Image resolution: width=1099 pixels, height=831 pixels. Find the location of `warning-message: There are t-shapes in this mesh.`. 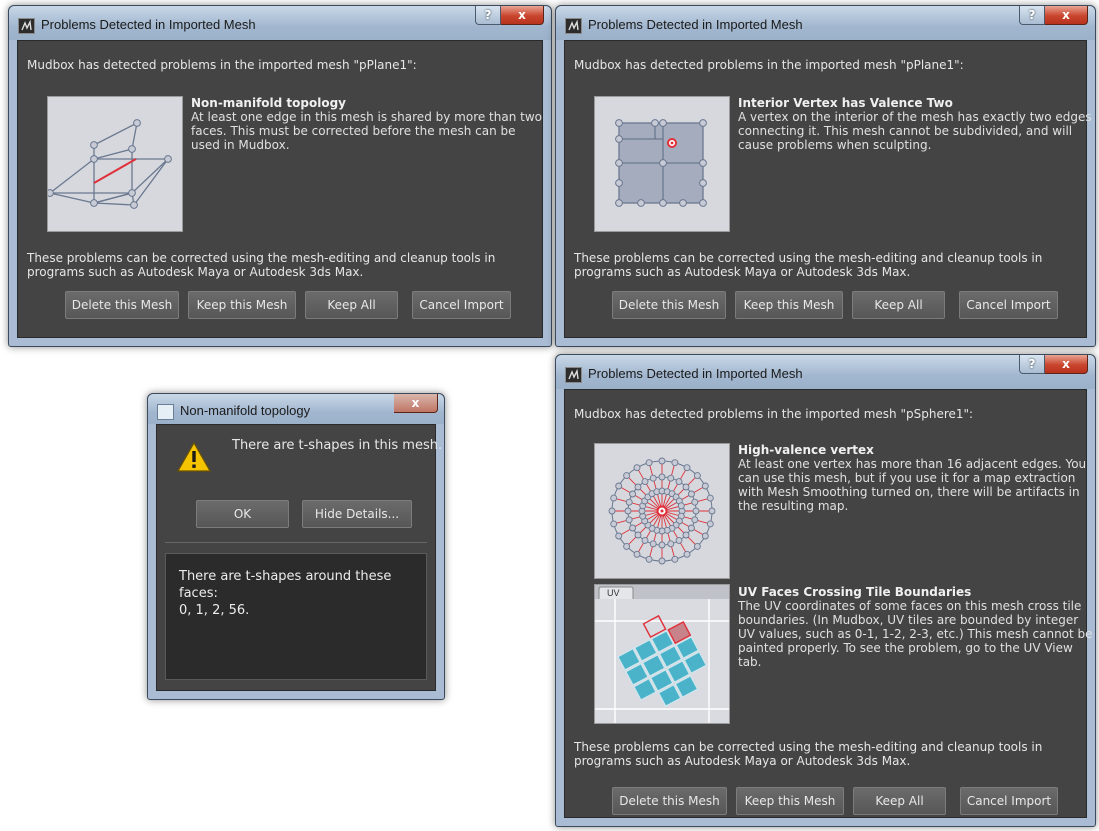

warning-message: There are t-shapes in this mesh. is located at coordinates (337, 445).